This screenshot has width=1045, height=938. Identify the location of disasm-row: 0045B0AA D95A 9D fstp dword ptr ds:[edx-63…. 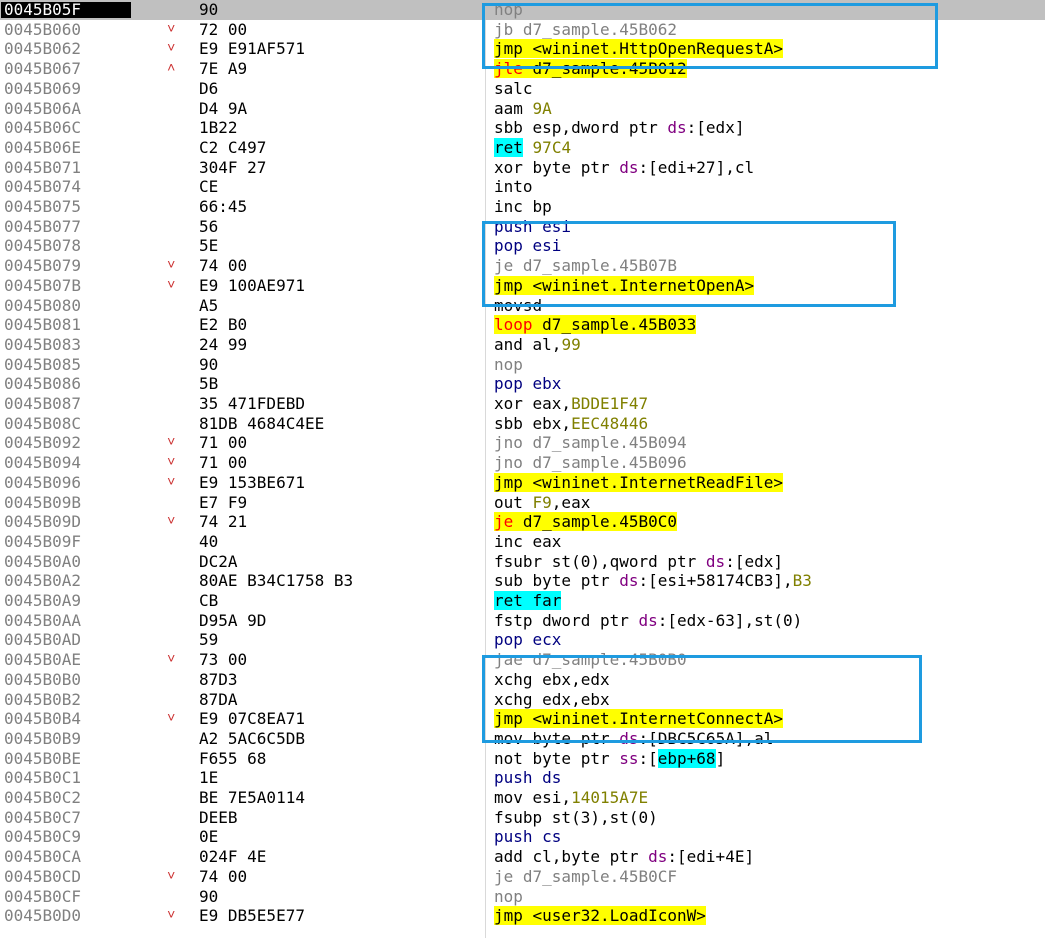
(522, 621).